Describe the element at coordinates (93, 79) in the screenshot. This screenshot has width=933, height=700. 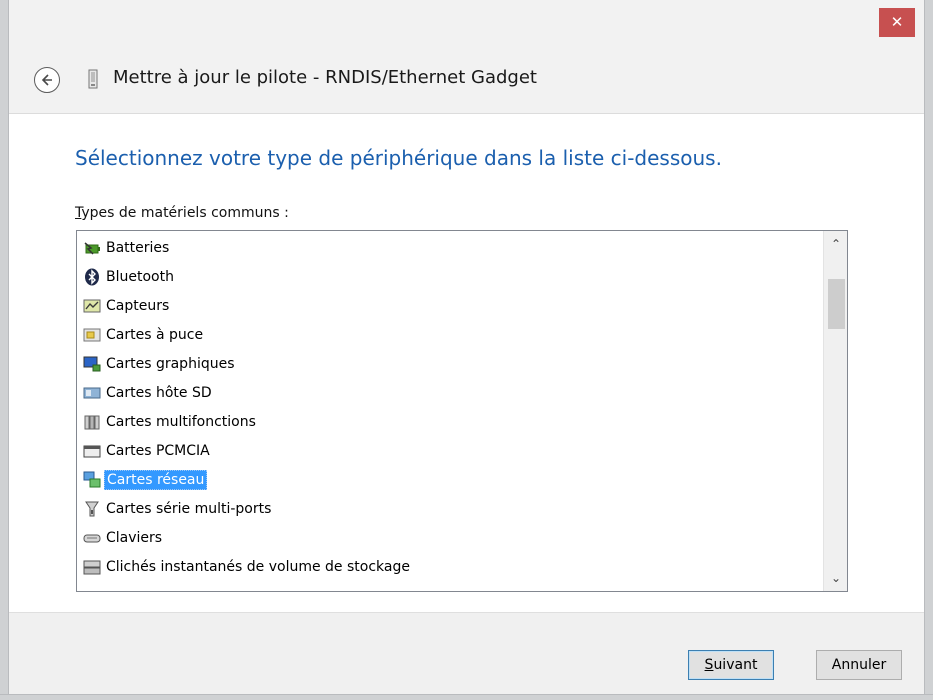
I see `device-icon` at that location.